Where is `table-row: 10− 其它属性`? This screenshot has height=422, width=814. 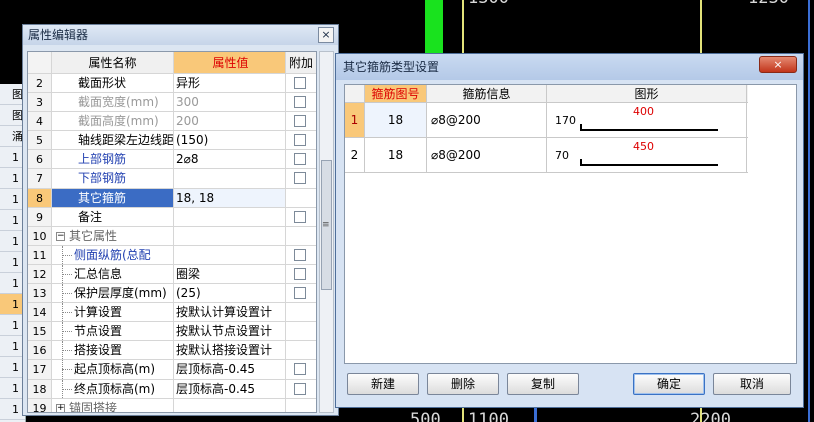 table-row: 10− 其它属性 is located at coordinates (172, 236).